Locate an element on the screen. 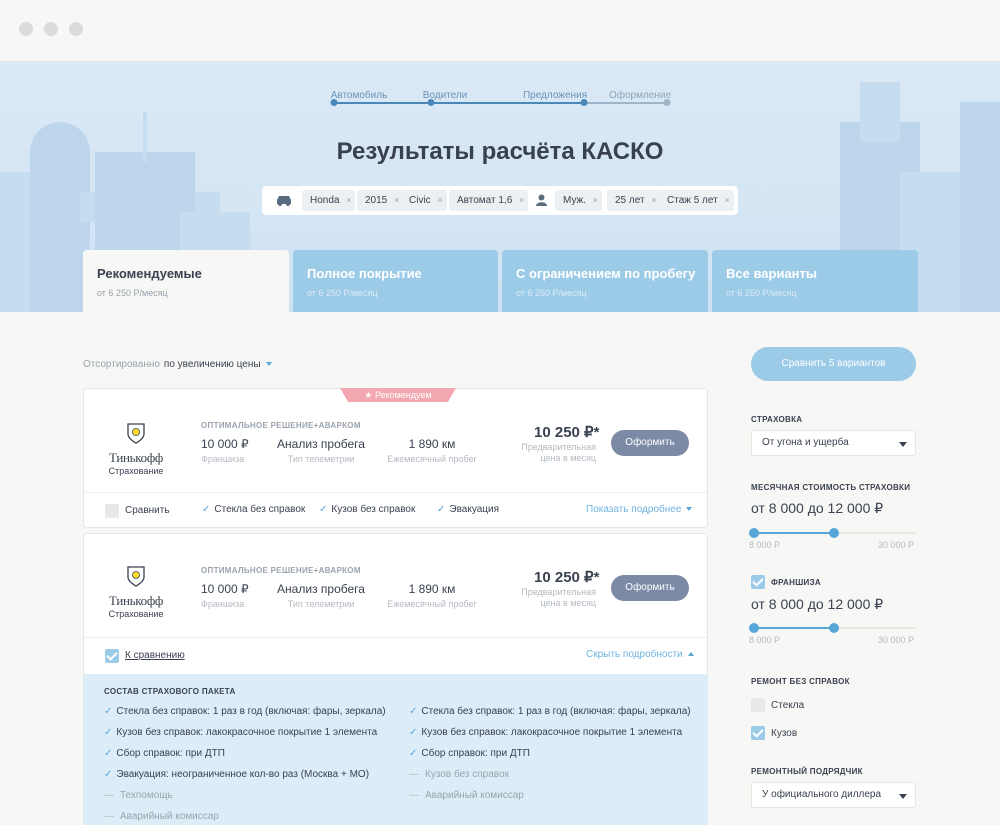 This screenshot has width=1000, height=825. repair-glass-checkbox is located at coordinates (758, 705).